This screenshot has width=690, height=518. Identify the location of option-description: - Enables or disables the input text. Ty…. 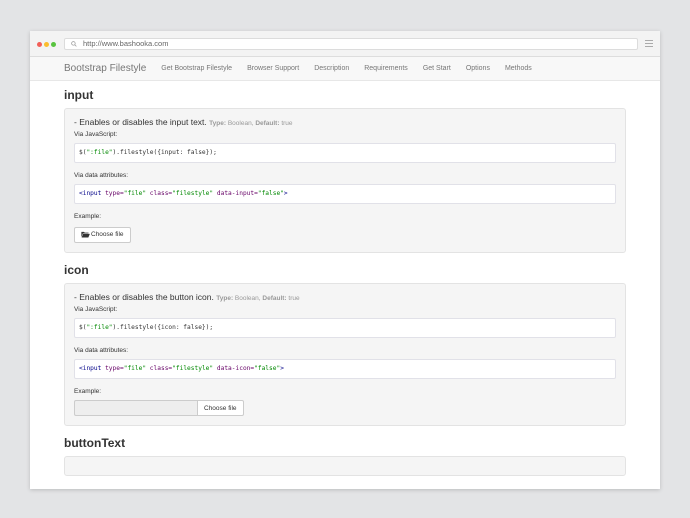
(183, 122).